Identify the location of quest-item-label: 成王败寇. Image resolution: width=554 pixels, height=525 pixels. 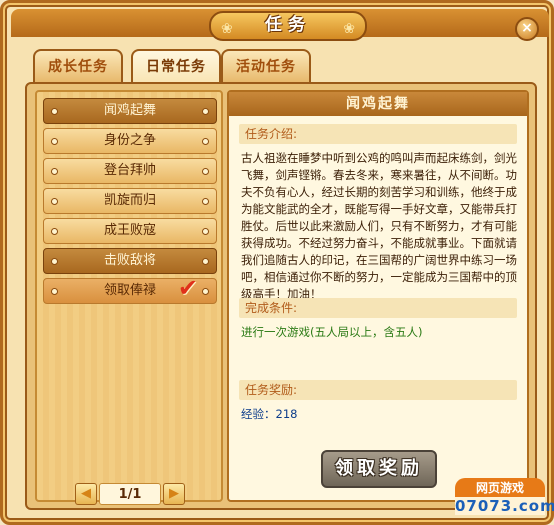
(129, 230).